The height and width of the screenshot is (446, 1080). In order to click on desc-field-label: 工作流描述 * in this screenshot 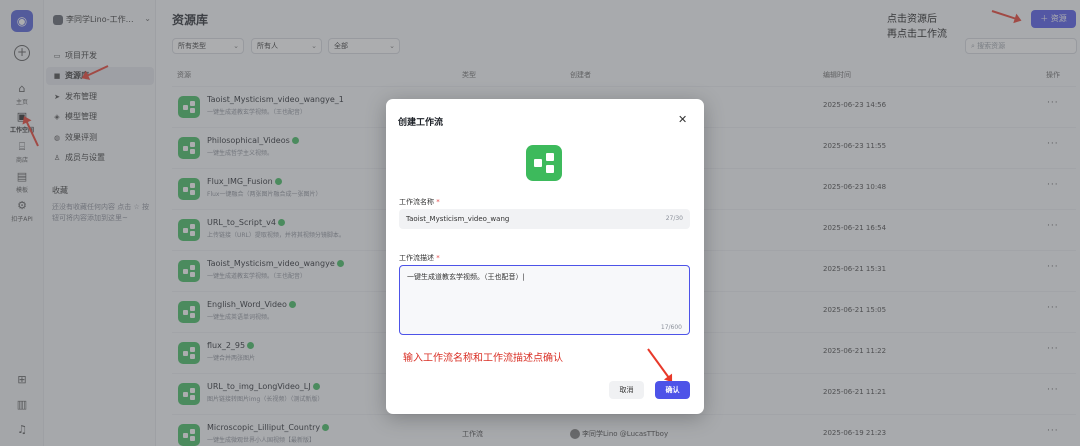, I will do `click(419, 258)`.